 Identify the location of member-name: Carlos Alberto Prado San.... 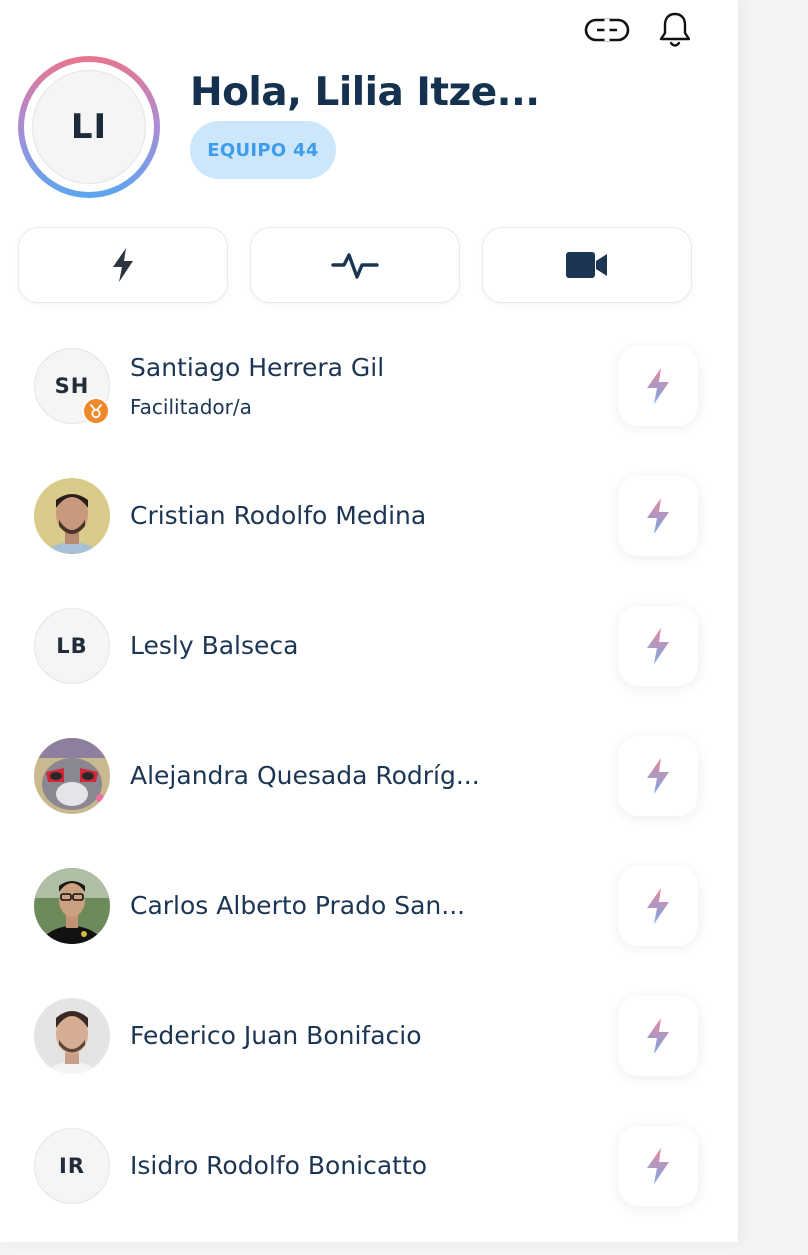
(298, 905).